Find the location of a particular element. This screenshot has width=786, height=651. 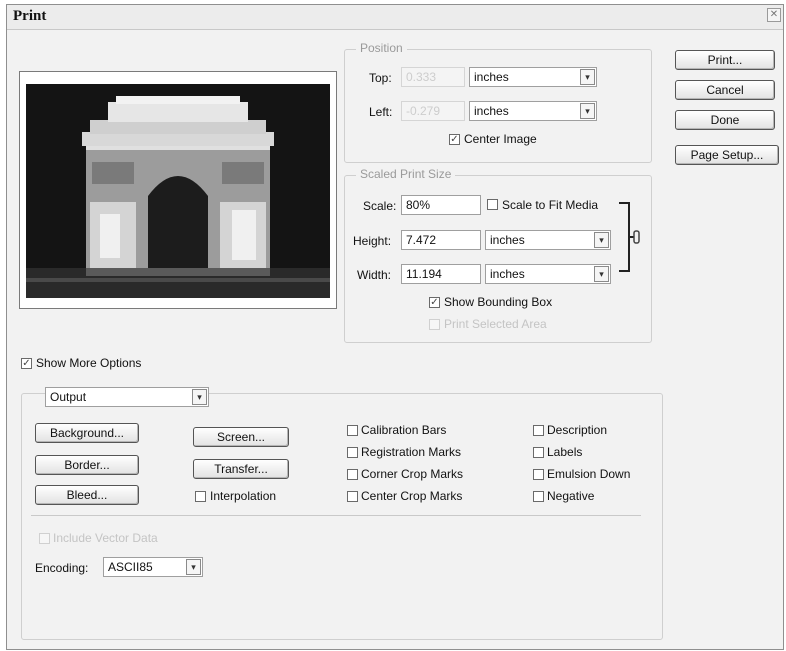

negative-label: Negative is located at coordinates (571, 496).